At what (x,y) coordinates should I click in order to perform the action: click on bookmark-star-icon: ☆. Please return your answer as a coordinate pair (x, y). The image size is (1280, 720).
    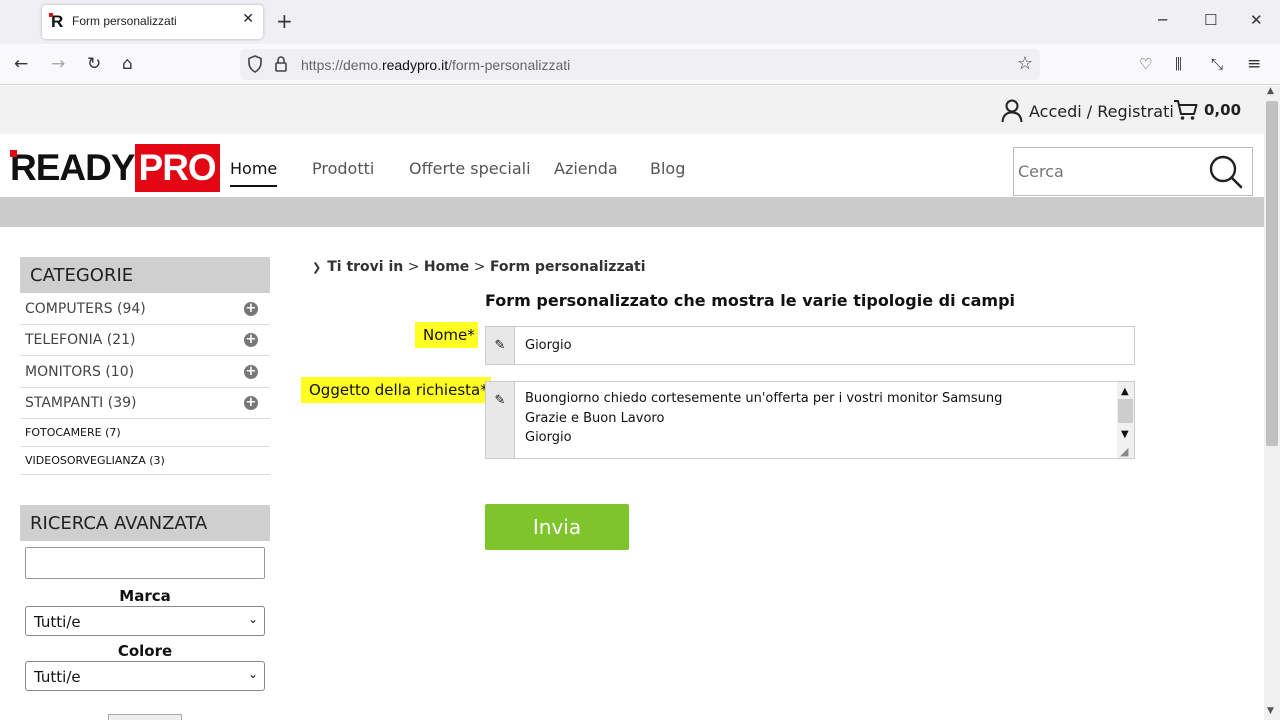
    Looking at the image, I should click on (1025, 63).